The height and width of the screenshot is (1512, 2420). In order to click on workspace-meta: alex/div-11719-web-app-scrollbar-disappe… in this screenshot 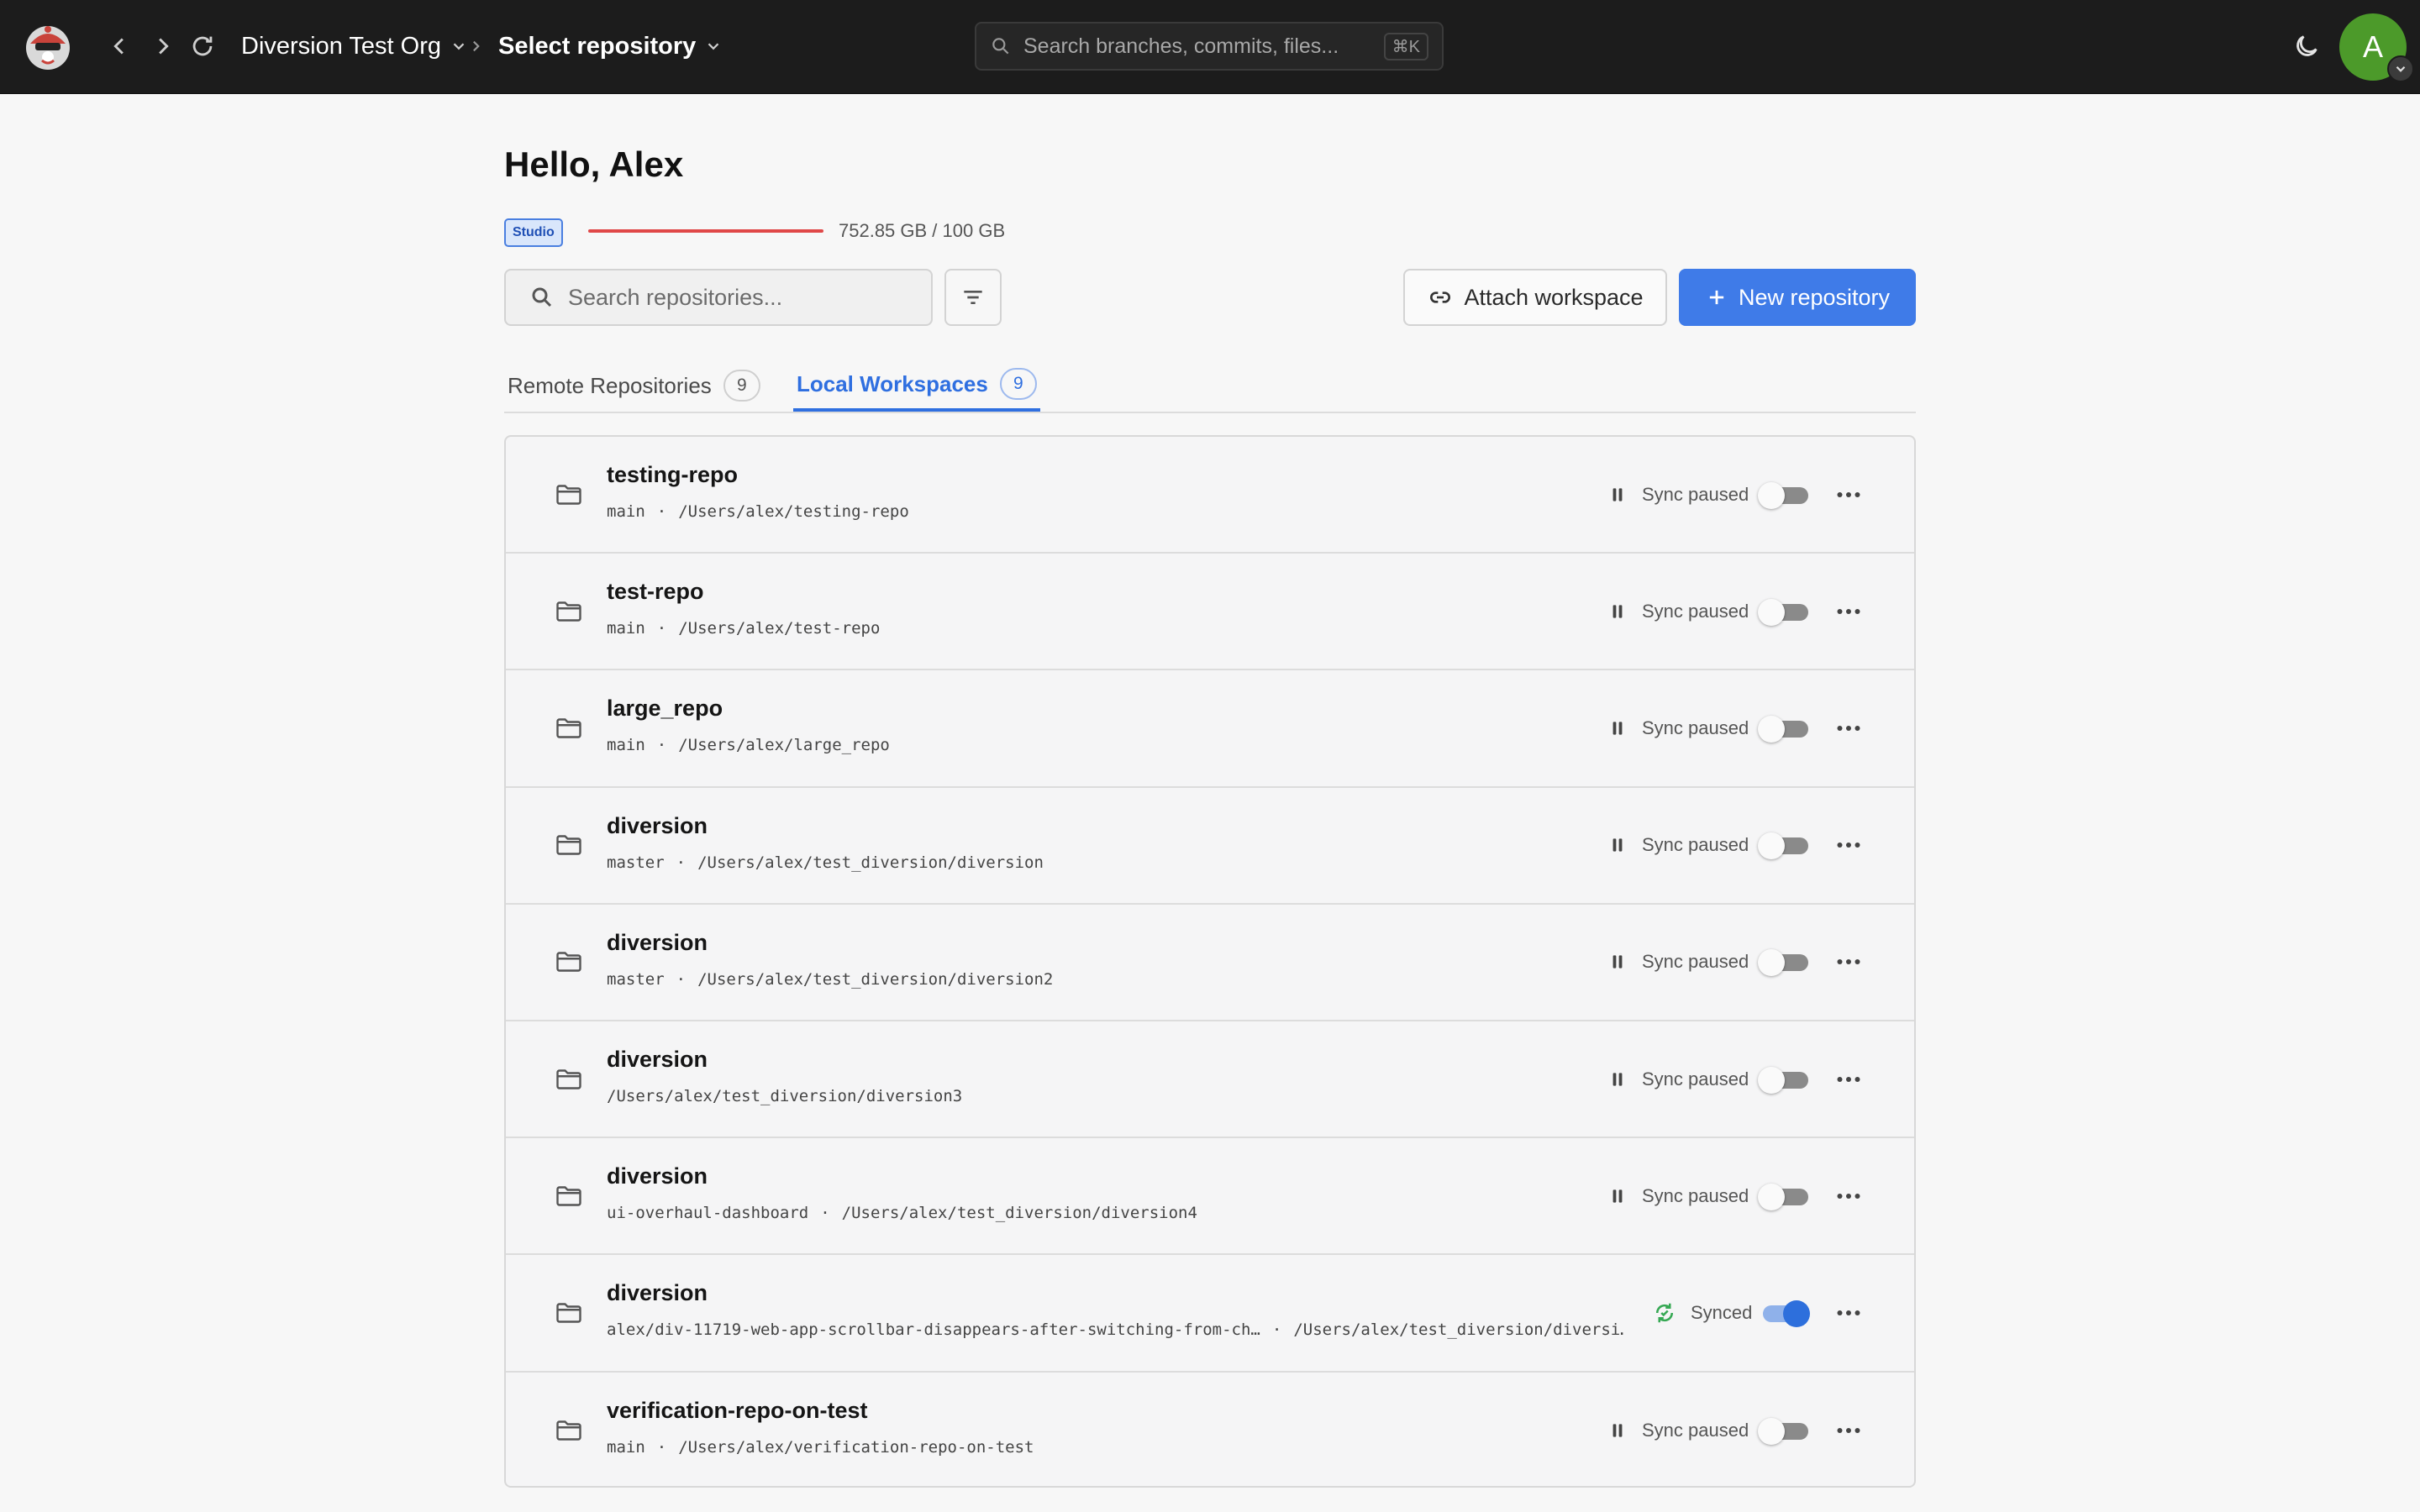, I will do `click(1115, 1329)`.